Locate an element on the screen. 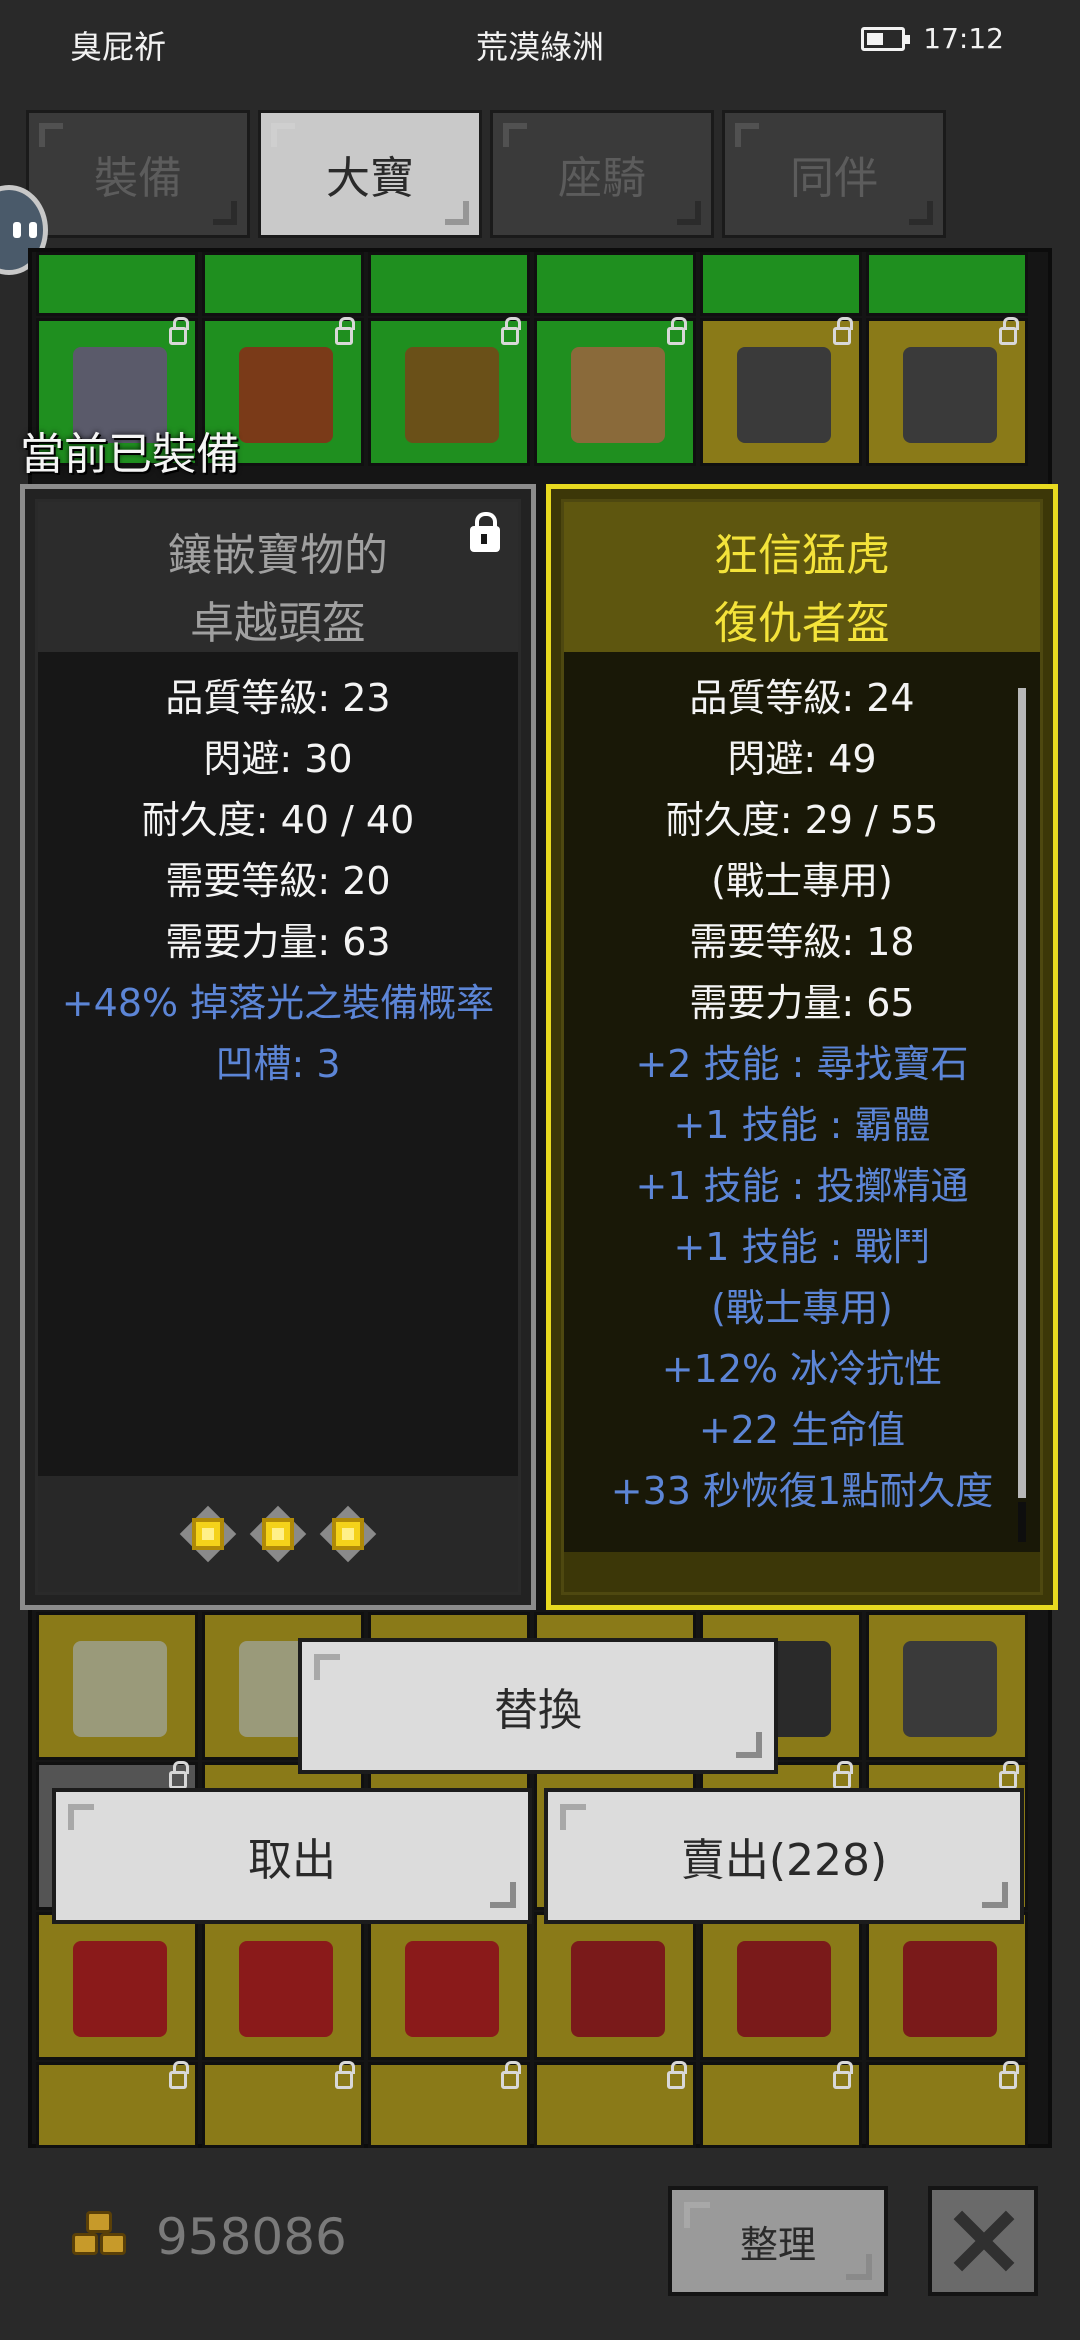  gold-display: 958086 is located at coordinates (208, 2237).